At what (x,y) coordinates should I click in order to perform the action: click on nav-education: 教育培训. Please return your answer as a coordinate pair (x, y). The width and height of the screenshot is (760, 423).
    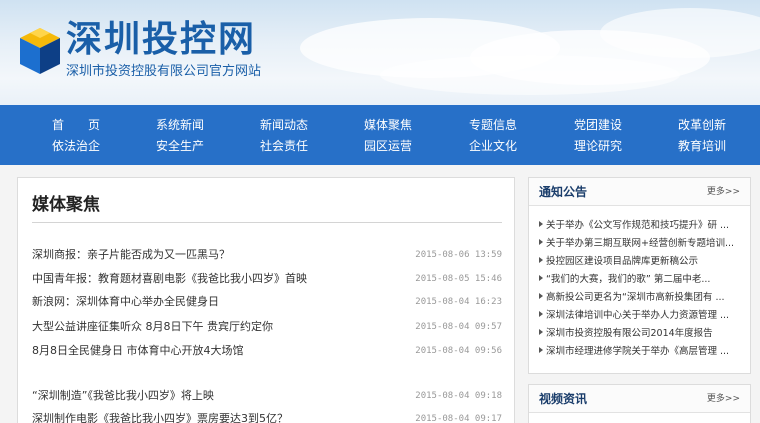
    Looking at the image, I should click on (702, 146).